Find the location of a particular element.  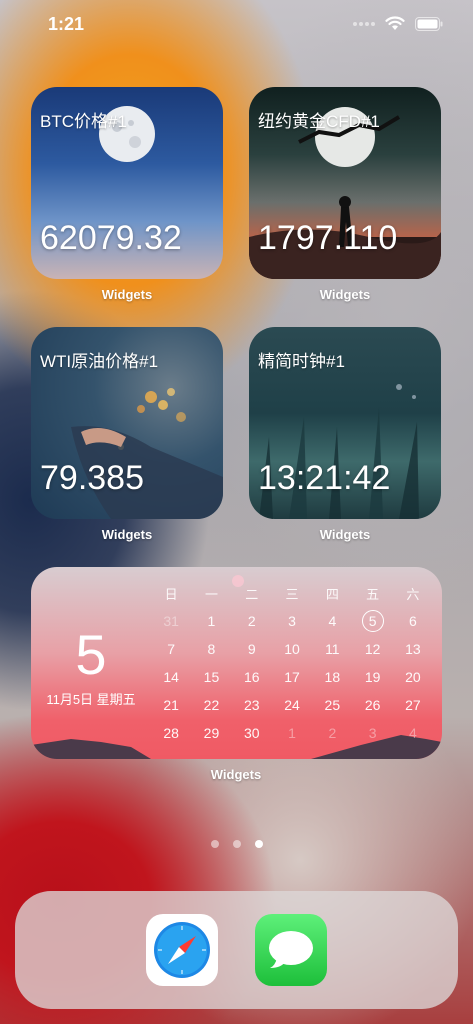

widget-title: BTC价格#1 is located at coordinates (83, 121).